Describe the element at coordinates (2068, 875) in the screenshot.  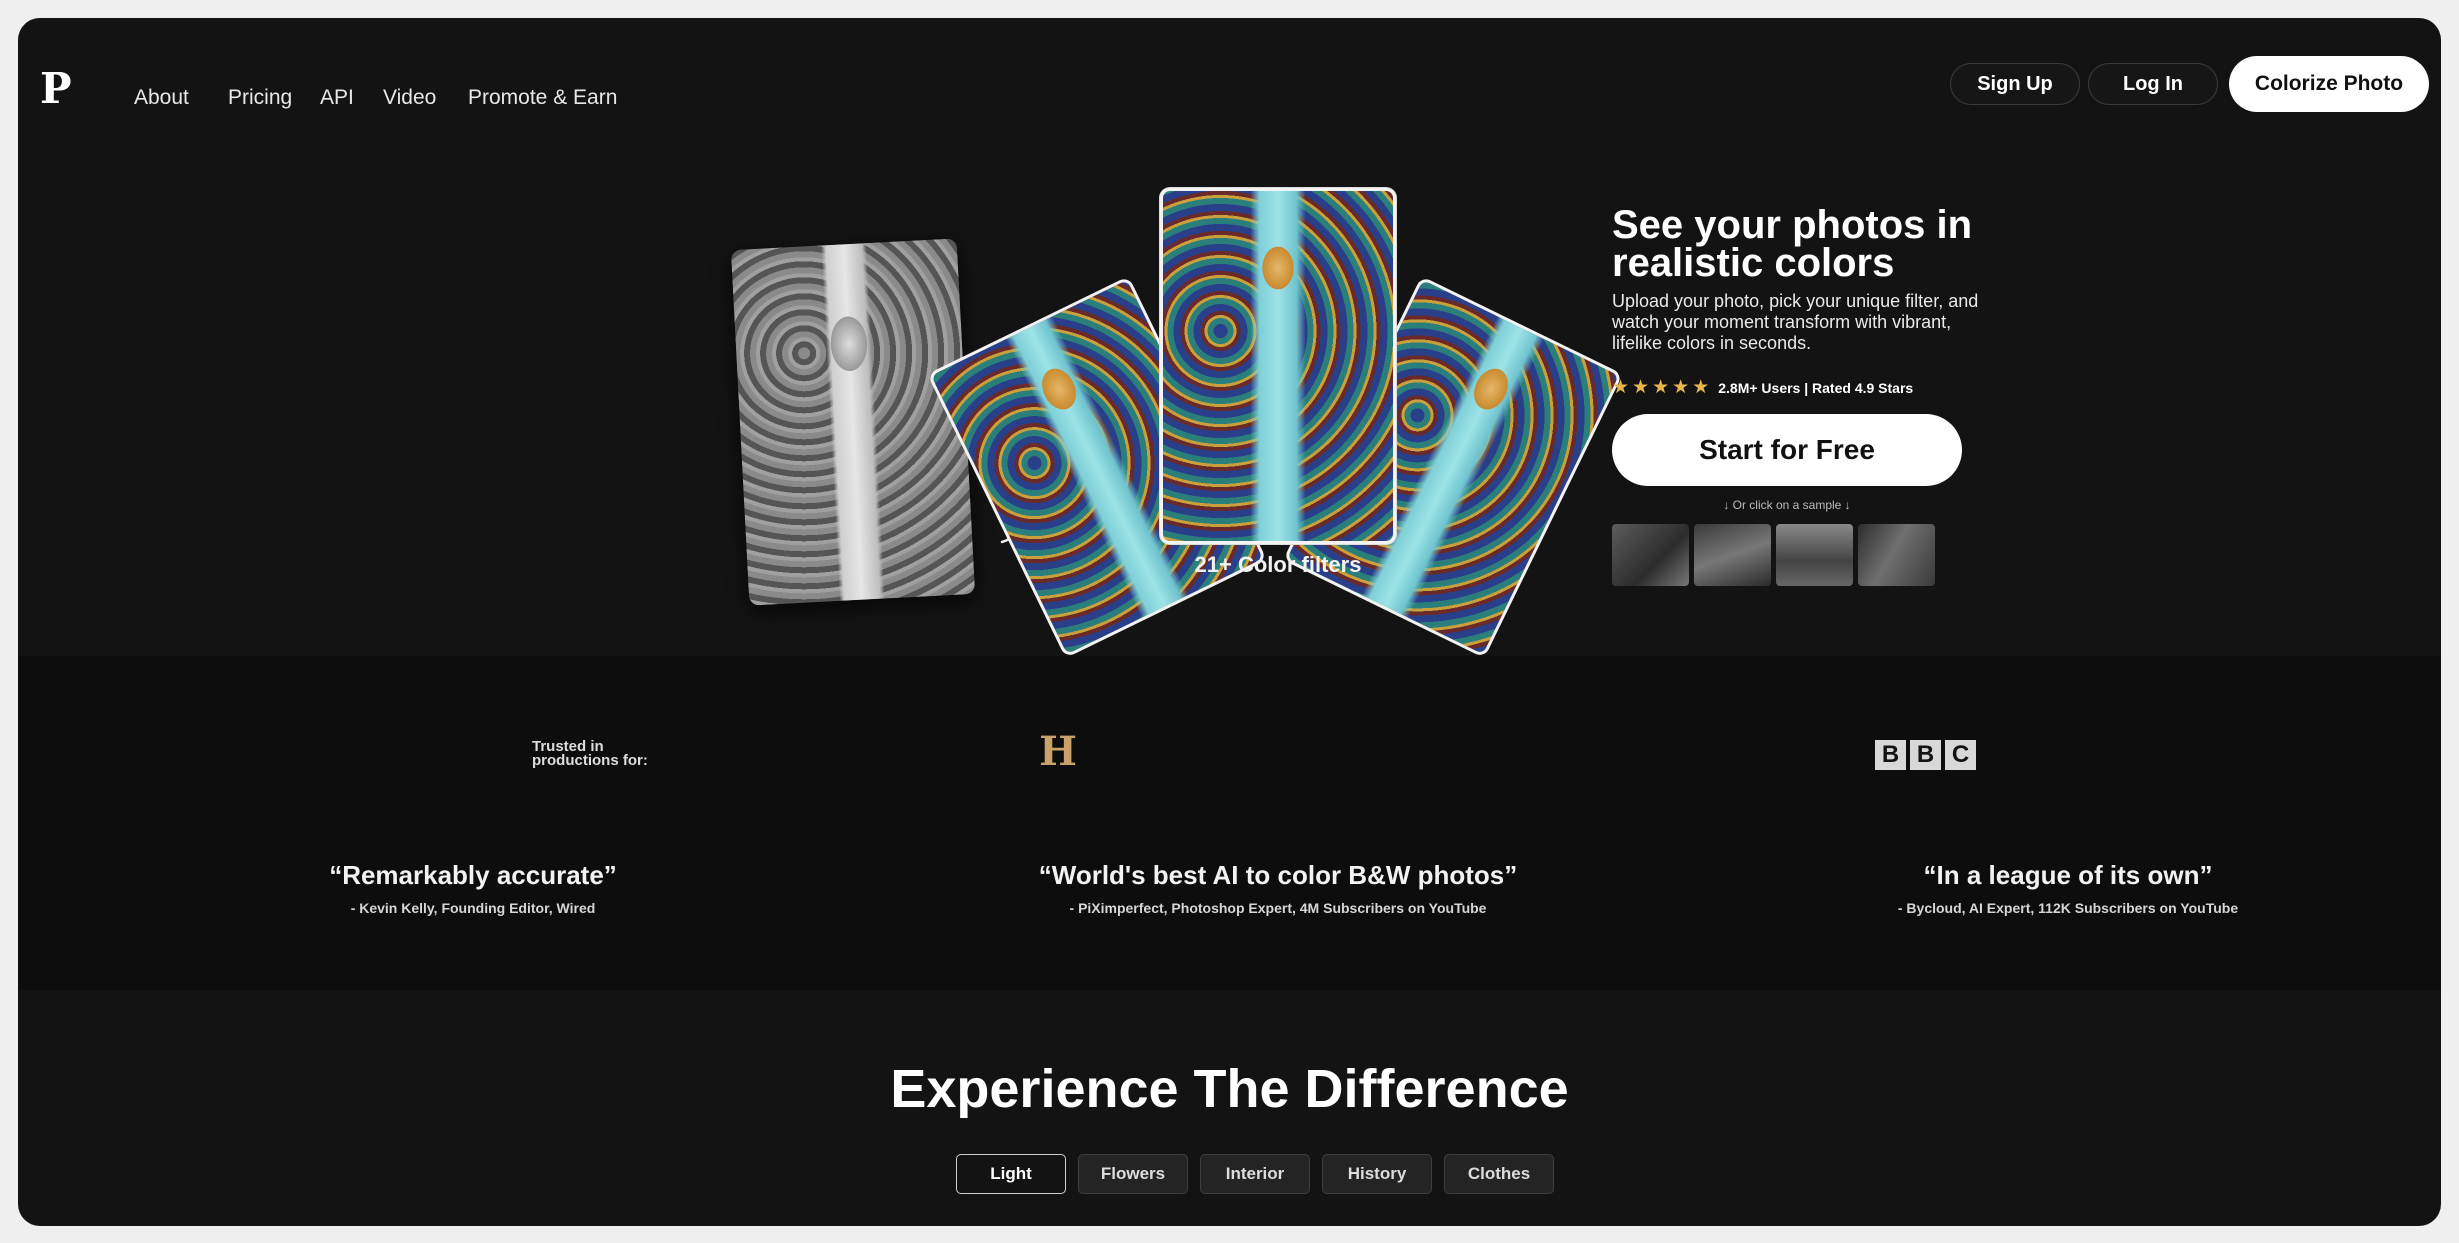
I see `quote-text: “In a league of its own”` at that location.